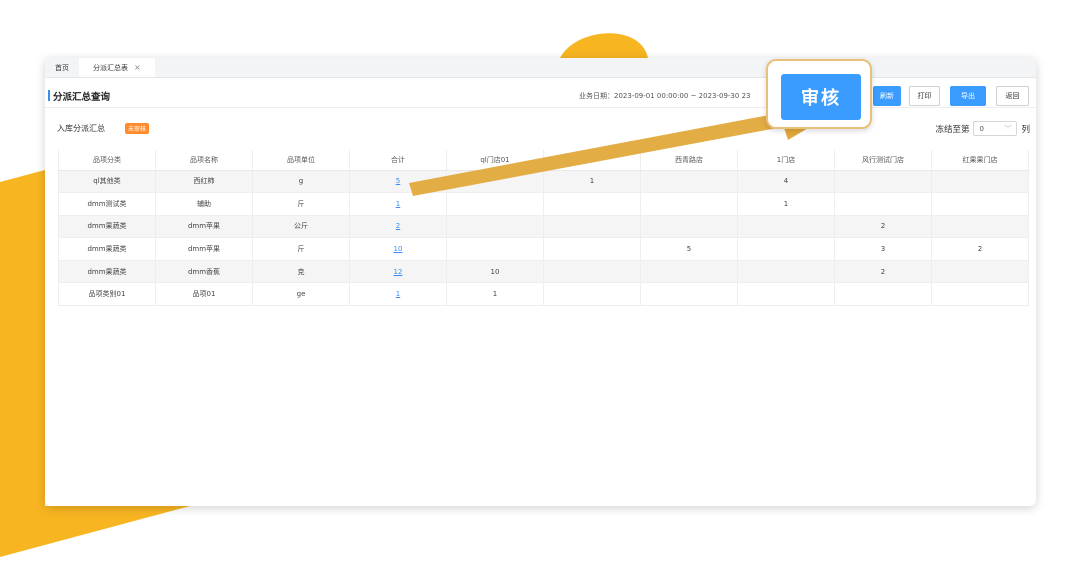 The image size is (1080, 565). I want to click on total-cell: 2, so click(398, 227).